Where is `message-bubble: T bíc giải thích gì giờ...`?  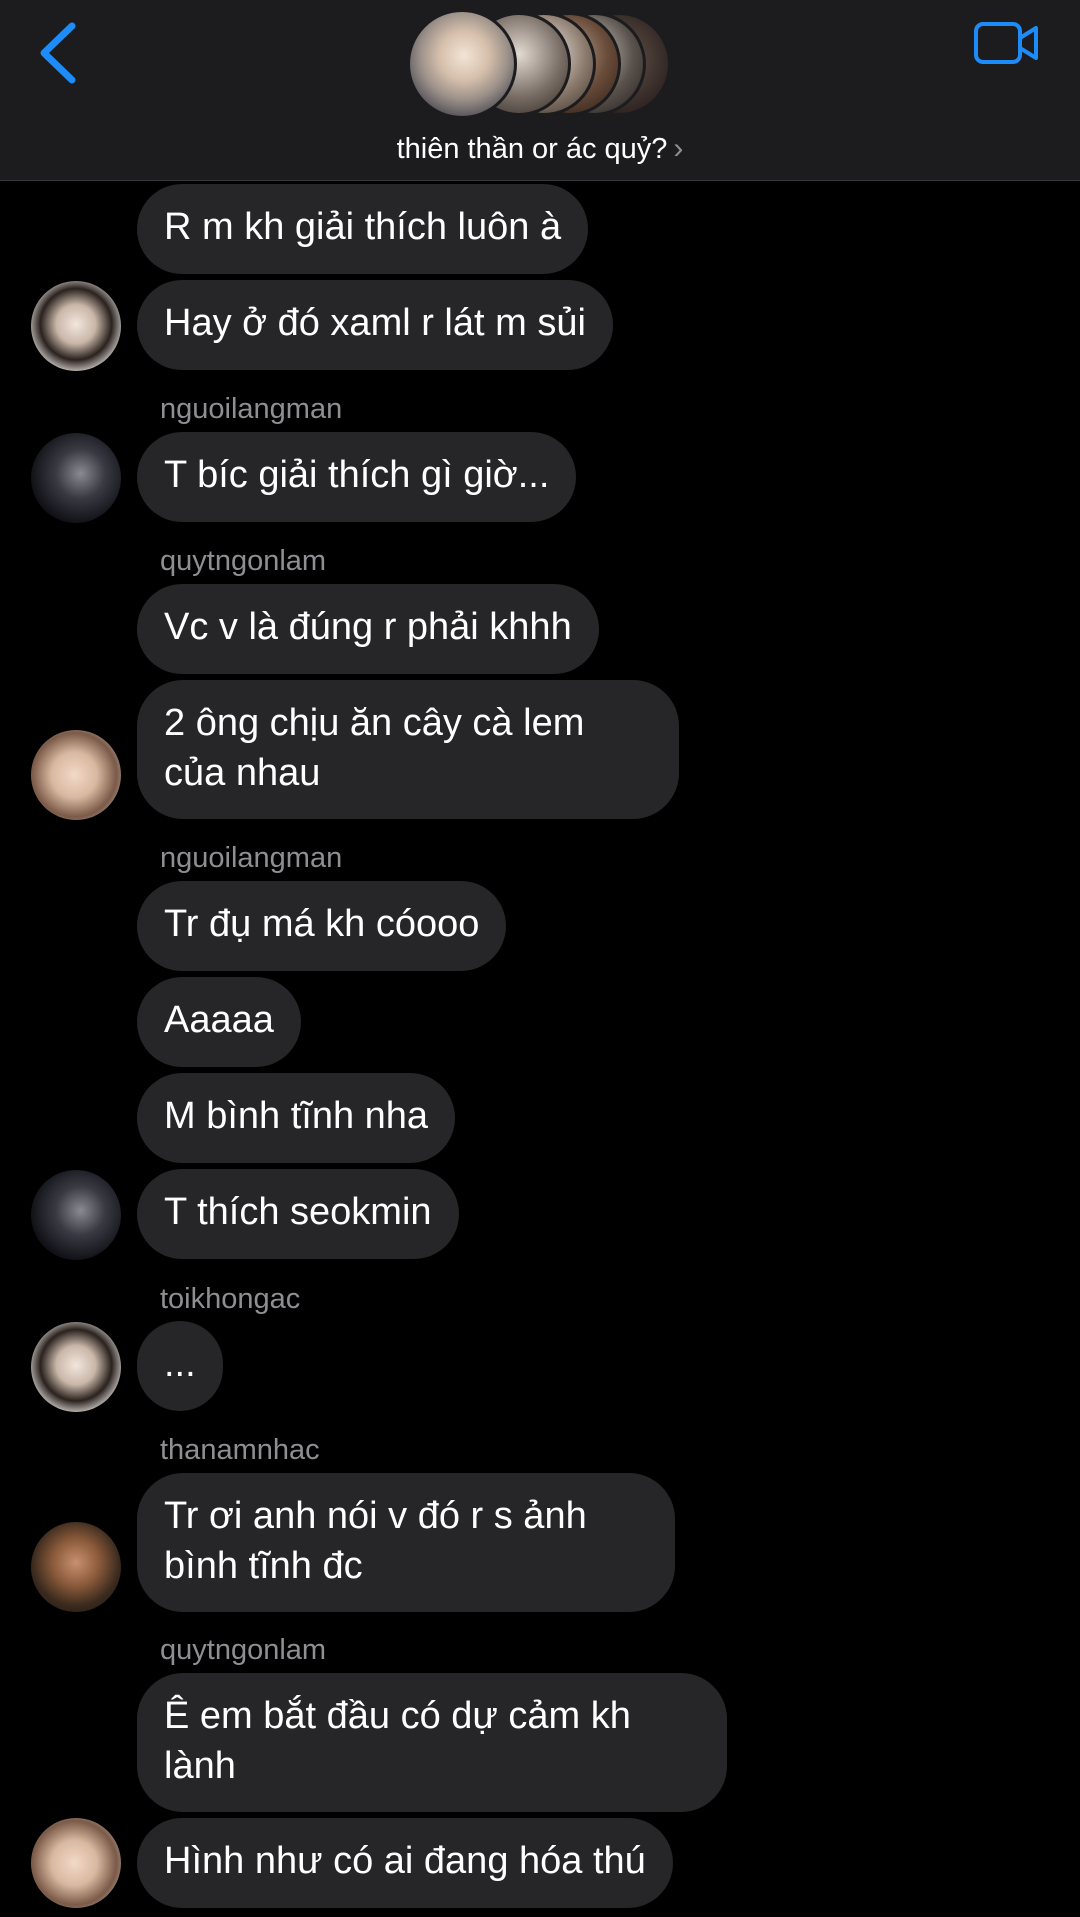 message-bubble: T bíc giải thích gì giờ... is located at coordinates (357, 477).